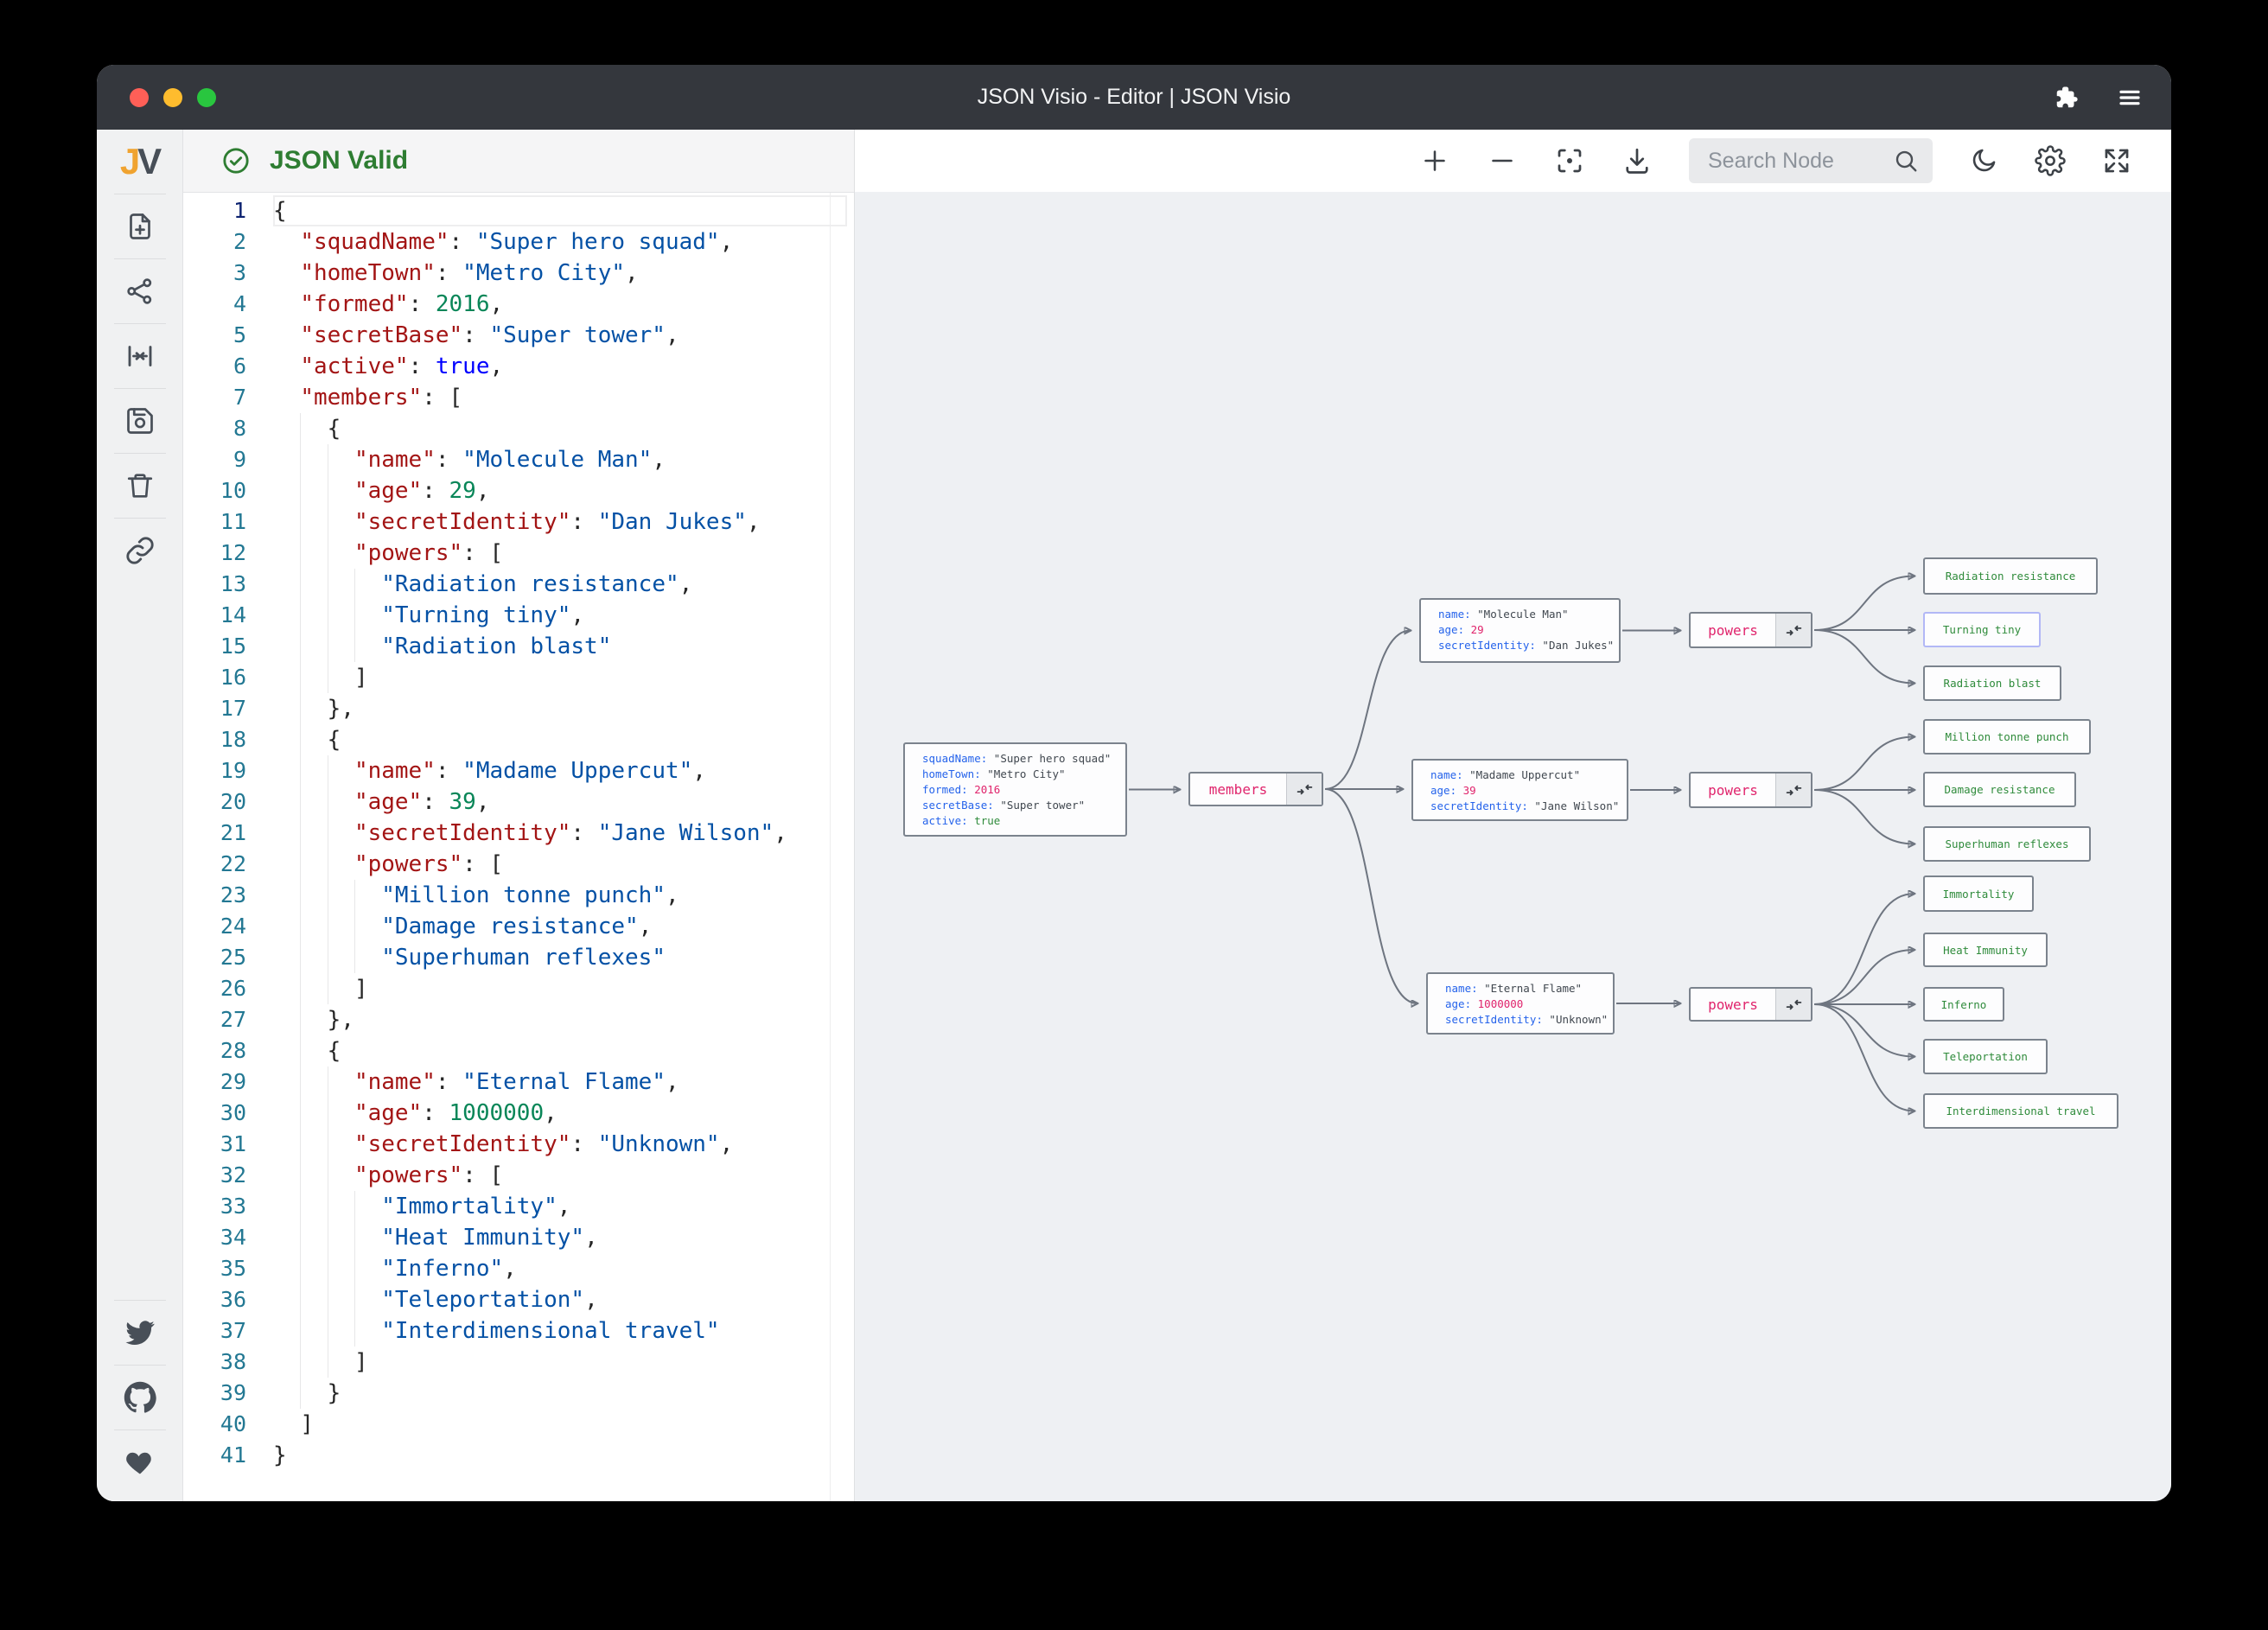 Image resolution: width=2268 pixels, height=1630 pixels. What do you see at coordinates (560, 459) in the screenshot?
I see `code-line-text: "name": "Molecule Man",` at bounding box center [560, 459].